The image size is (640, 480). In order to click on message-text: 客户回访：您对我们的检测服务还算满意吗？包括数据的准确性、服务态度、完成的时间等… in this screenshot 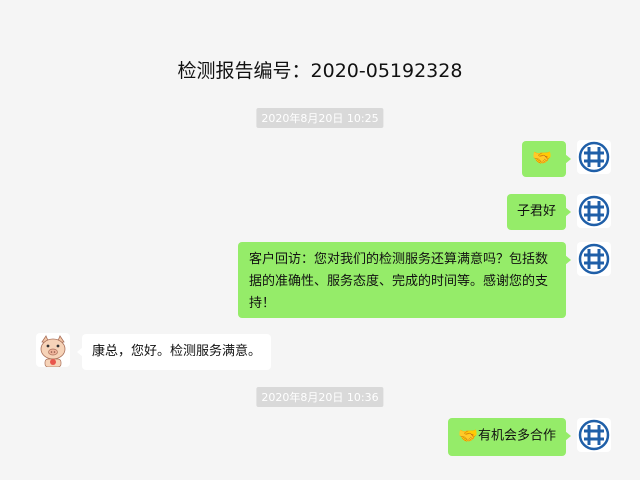, I will do `click(399, 281)`.